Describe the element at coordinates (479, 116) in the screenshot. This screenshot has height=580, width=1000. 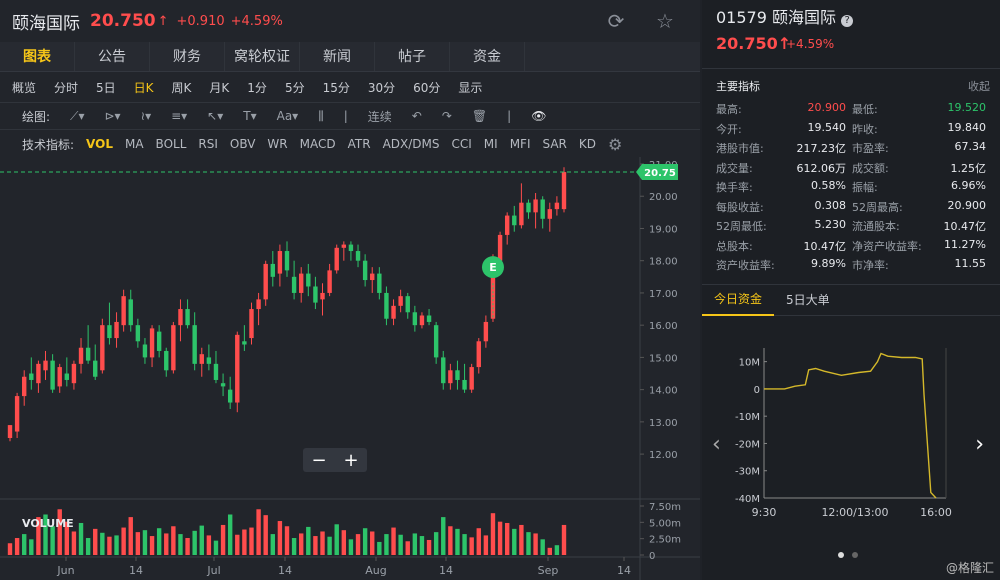
I see `trash-icon: 🗑` at that location.